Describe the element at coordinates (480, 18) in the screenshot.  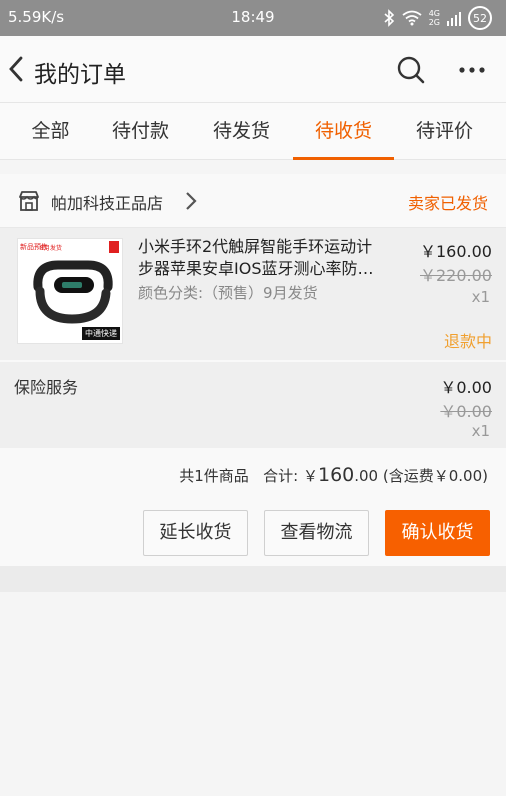
I see `battery-icon: 52` at that location.